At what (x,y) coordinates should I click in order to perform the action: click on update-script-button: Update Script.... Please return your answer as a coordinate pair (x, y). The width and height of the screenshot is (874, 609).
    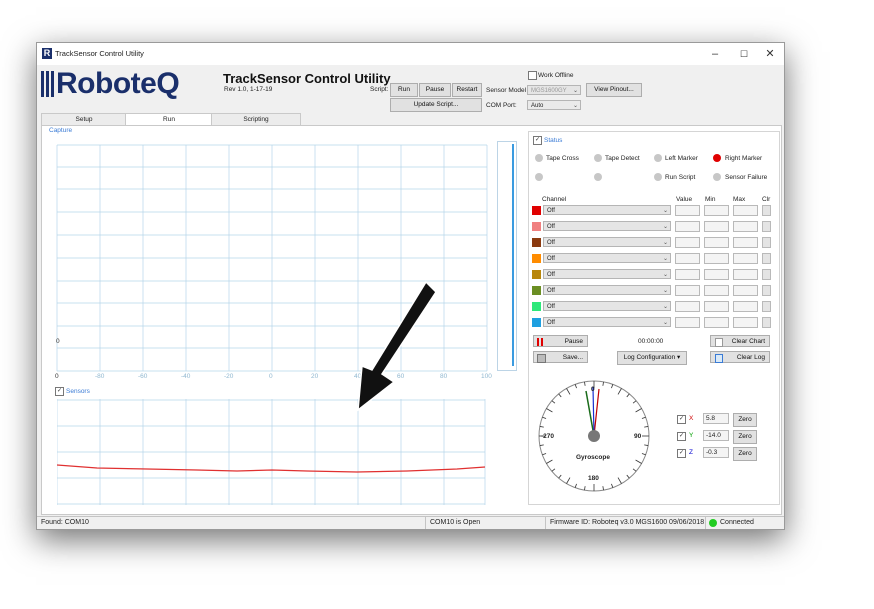
    Looking at the image, I should click on (436, 105).